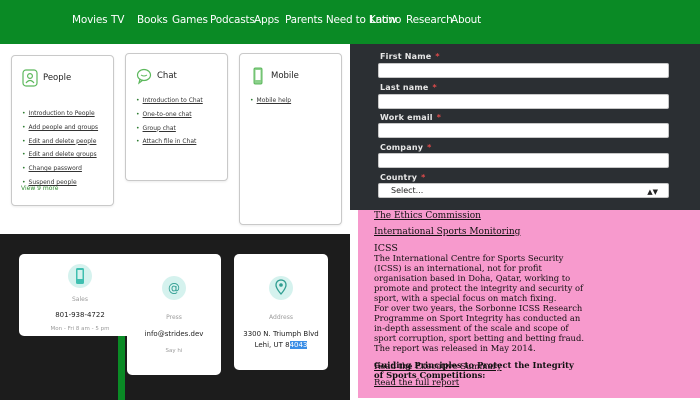  Describe the element at coordinates (167, 76) in the screenshot. I see `help-card-title: Chat` at that location.